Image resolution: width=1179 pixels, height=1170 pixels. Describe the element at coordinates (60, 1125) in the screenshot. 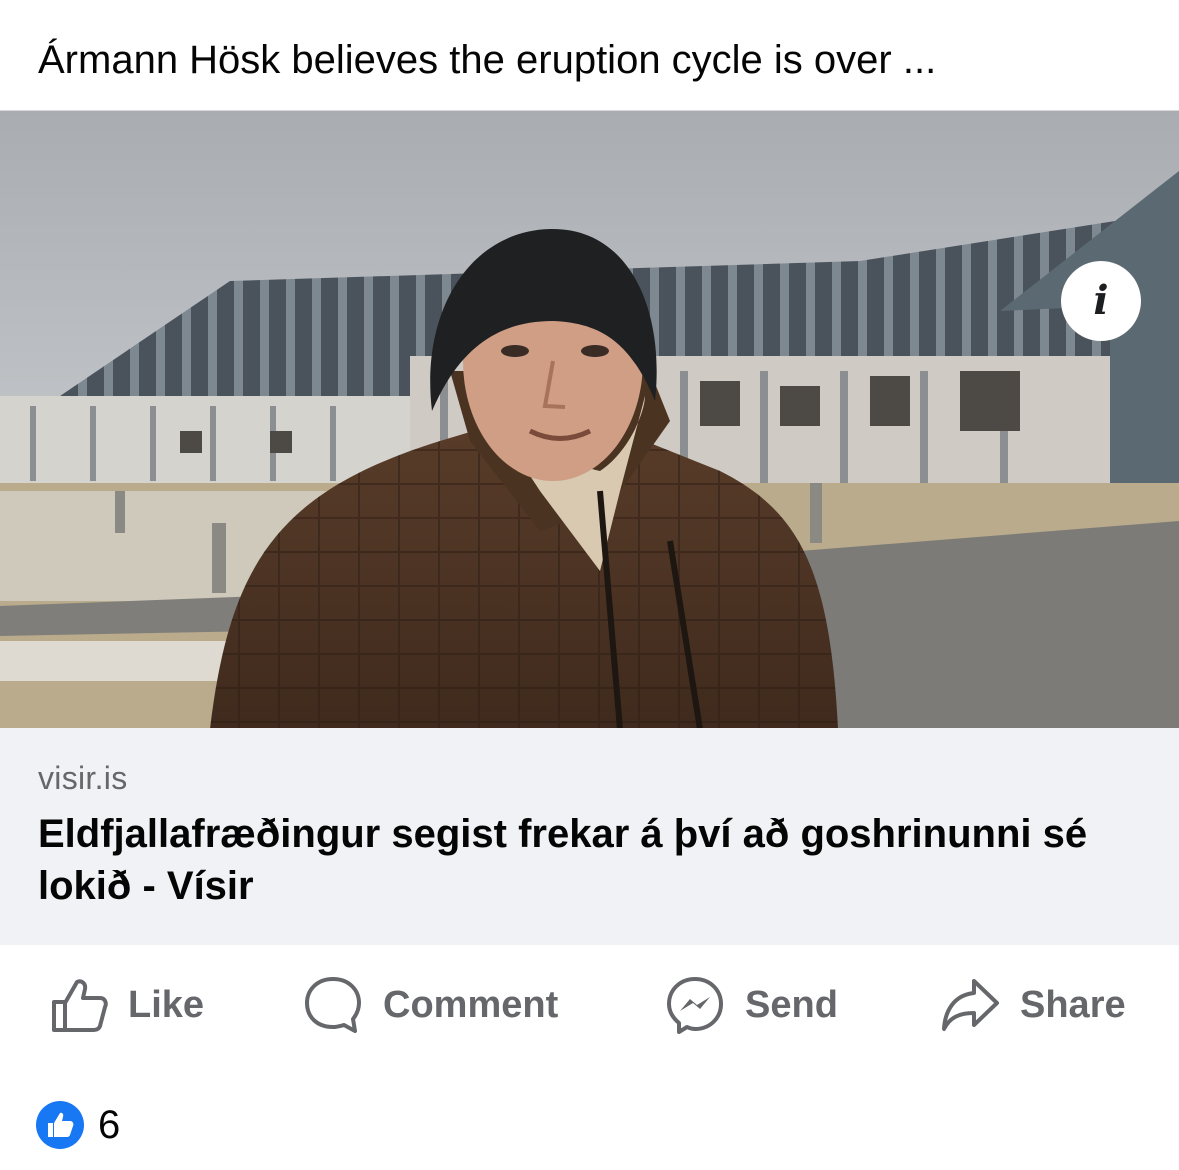

I see `like-reaction-icon` at that location.